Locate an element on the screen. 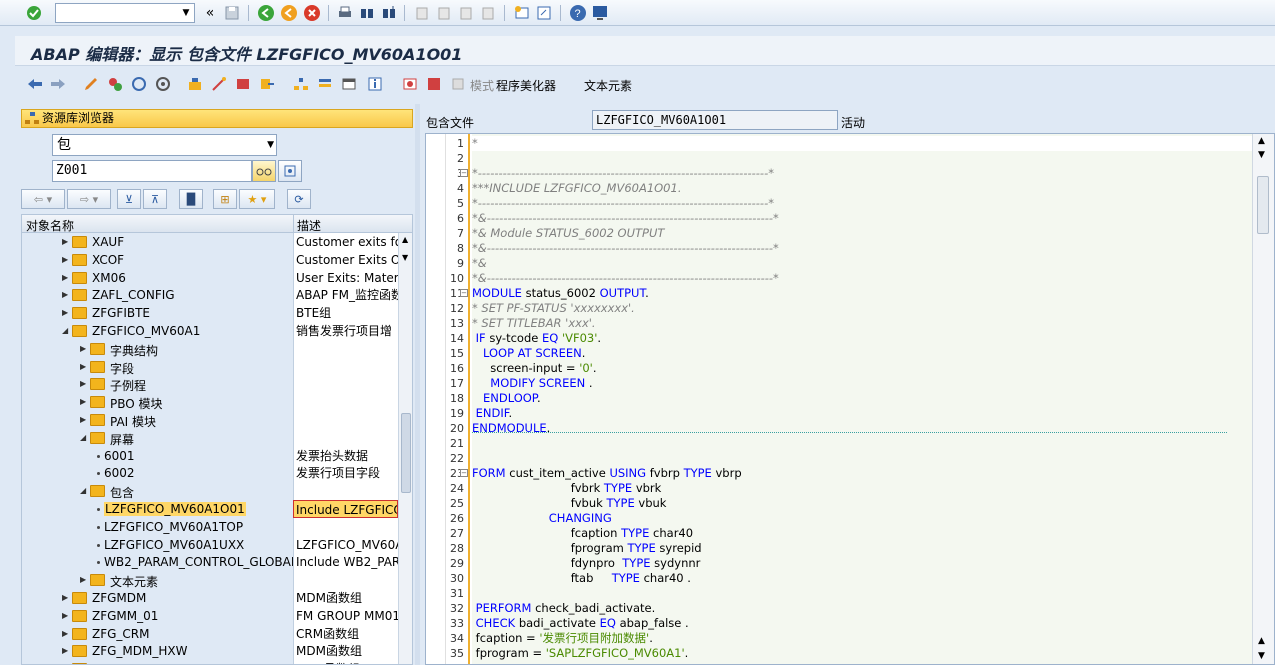 The image size is (1275, 665). object-type-select: 包 ▼ is located at coordinates (164, 145).